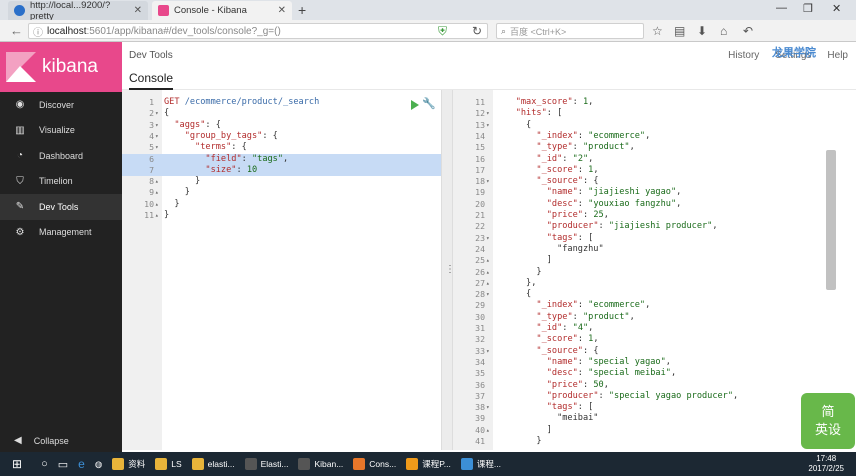 The height and width of the screenshot is (476, 856). Describe the element at coordinates (13, 464) in the screenshot. I see `start-button: ⊞` at that location.